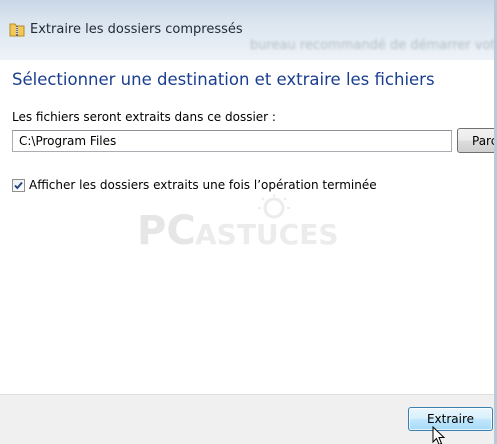 The height and width of the screenshot is (444, 497). Describe the element at coordinates (267, 234) in the screenshot. I see `watermark-astuces-text: ASTUCES` at that location.